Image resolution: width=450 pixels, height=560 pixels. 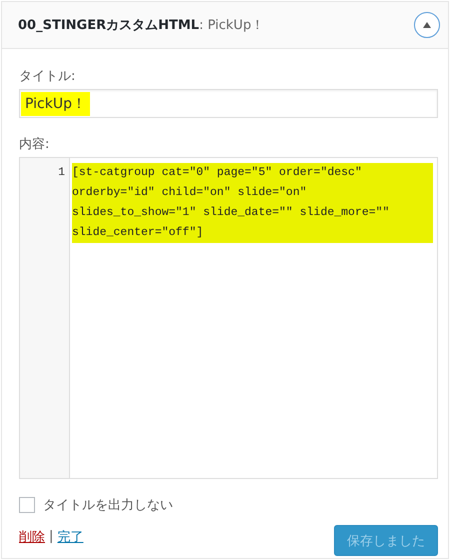 I want to click on done-link: 完了, so click(x=70, y=537).